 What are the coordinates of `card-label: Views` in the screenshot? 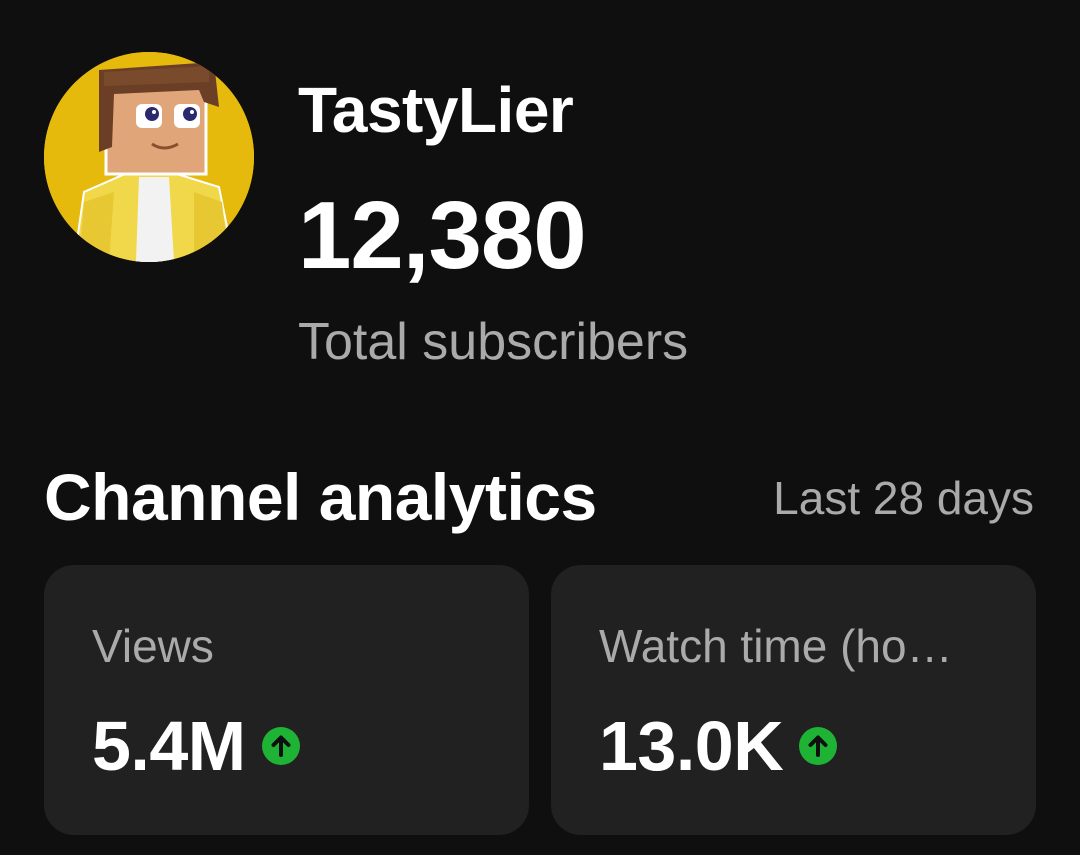 It's located at (153, 646).